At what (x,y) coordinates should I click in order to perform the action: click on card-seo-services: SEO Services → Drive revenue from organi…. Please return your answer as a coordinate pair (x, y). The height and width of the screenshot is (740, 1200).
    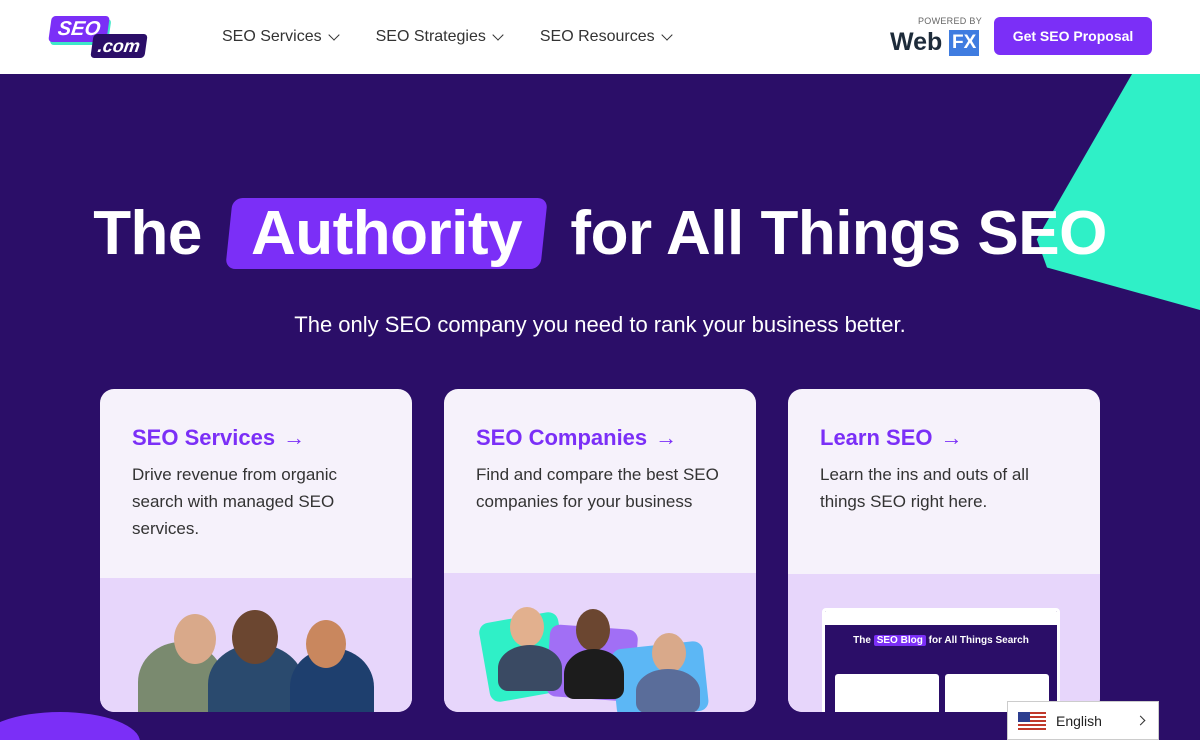
    Looking at the image, I should click on (256, 550).